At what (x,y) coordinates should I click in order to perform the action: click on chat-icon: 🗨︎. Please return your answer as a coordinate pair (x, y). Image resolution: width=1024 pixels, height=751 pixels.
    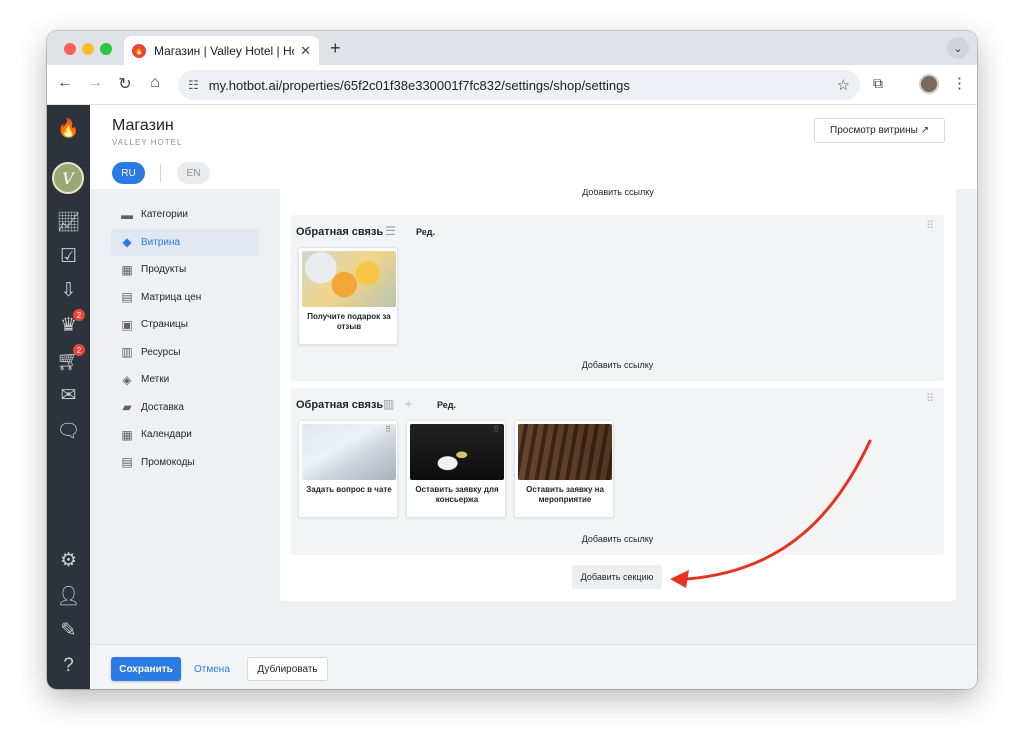
    Looking at the image, I should click on (68, 430).